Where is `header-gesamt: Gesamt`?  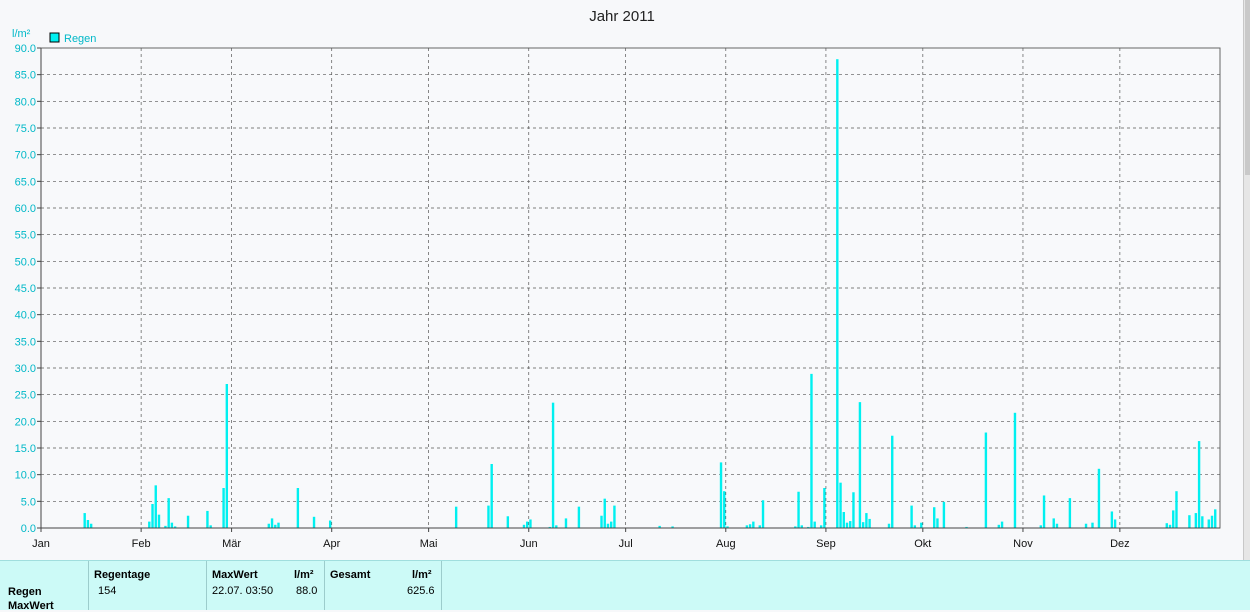
header-gesamt: Gesamt is located at coordinates (350, 575).